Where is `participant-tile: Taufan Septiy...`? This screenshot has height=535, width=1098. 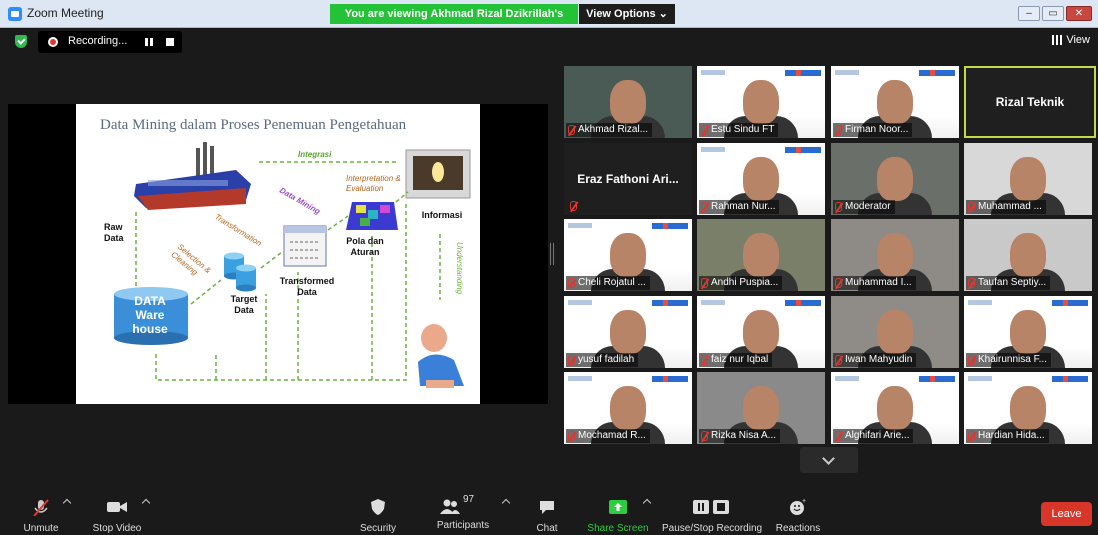 participant-tile: Taufan Septiy... is located at coordinates (1028, 255).